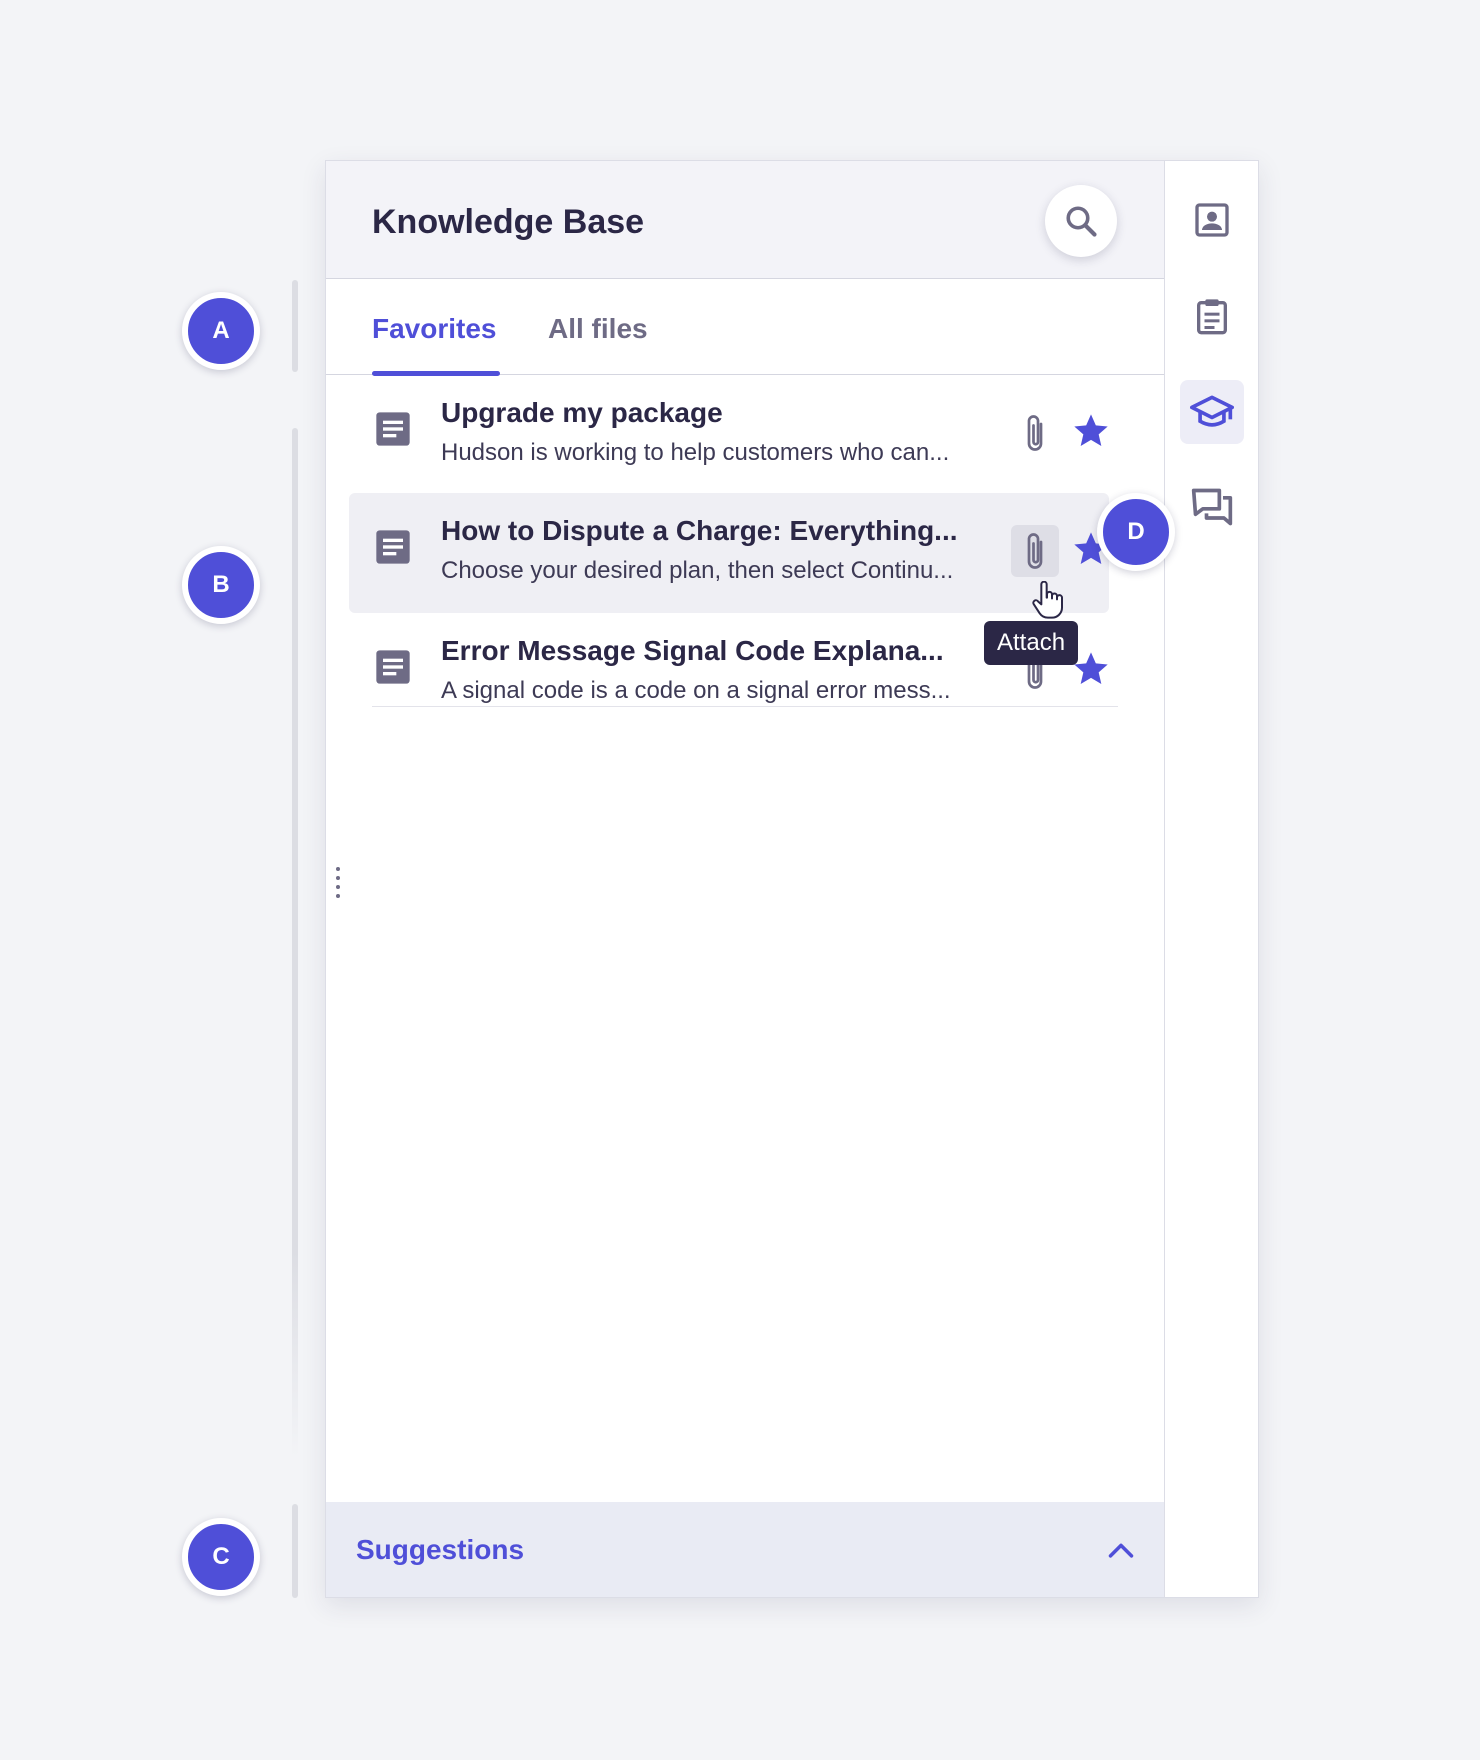  I want to click on tab-bar: Favorites All files, so click(745, 327).